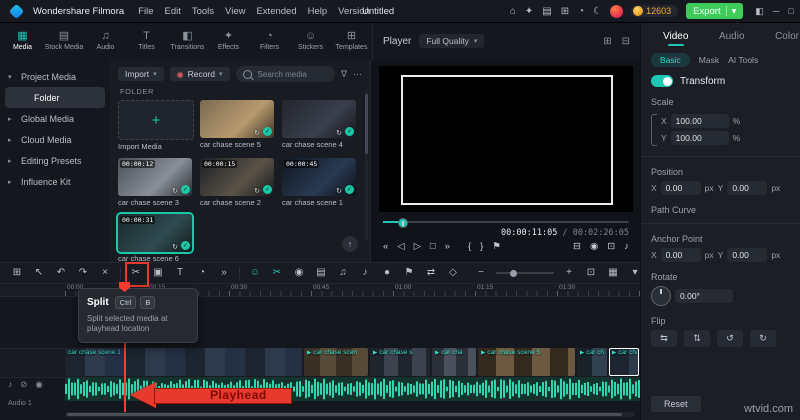 This screenshot has height=420, width=800. I want to click on timeline-clip: ▶car cha, so click(624, 362).